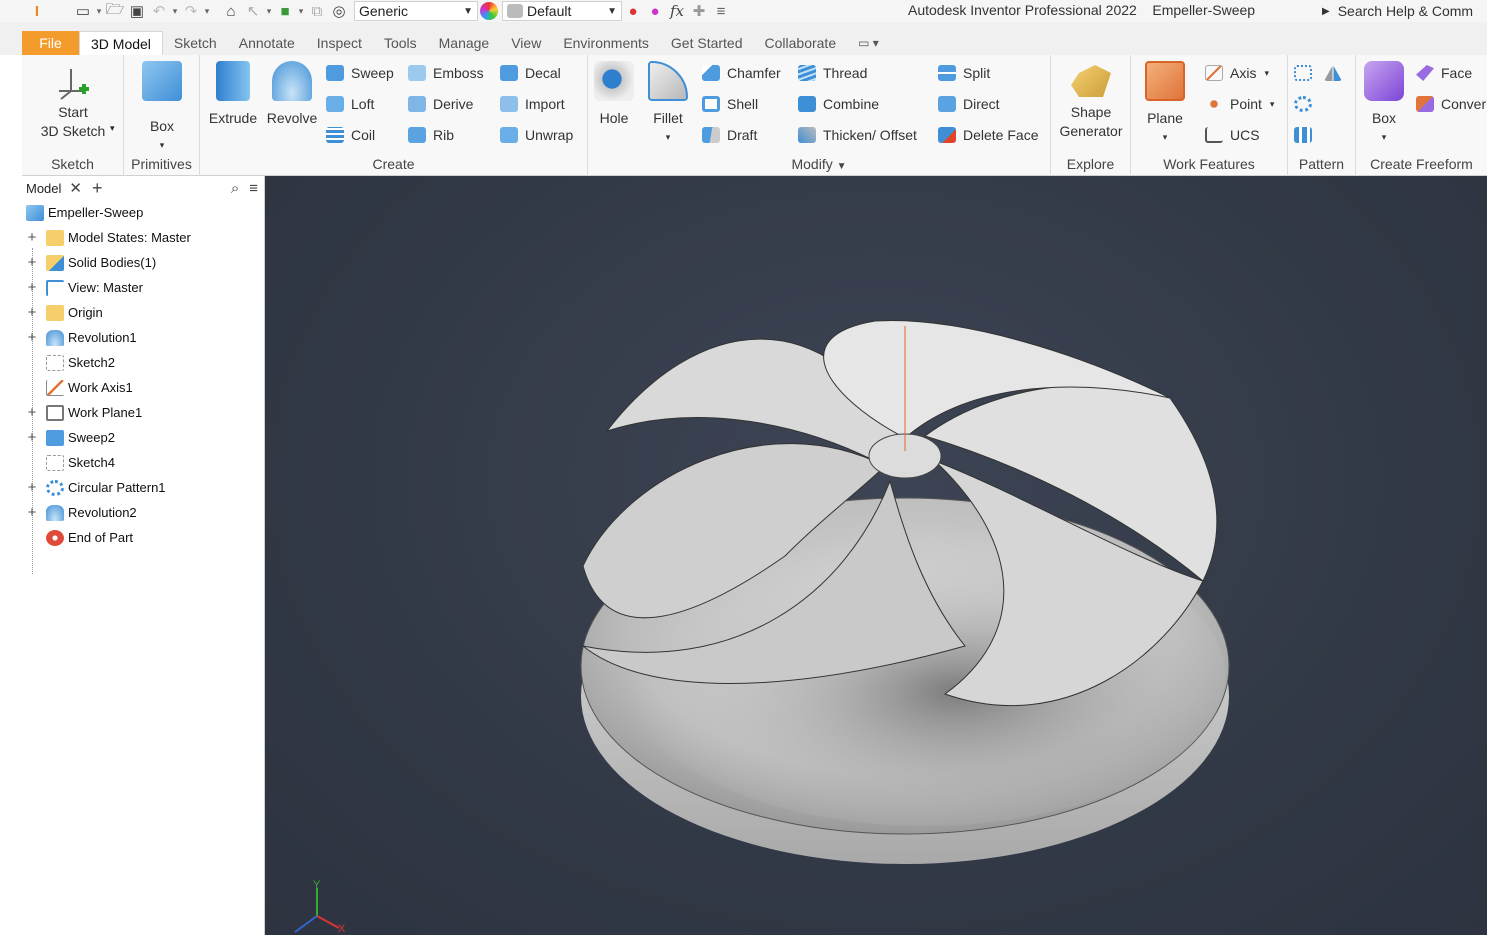  What do you see at coordinates (143, 287) in the screenshot?
I see `tree-node-view: + View: Master` at bounding box center [143, 287].